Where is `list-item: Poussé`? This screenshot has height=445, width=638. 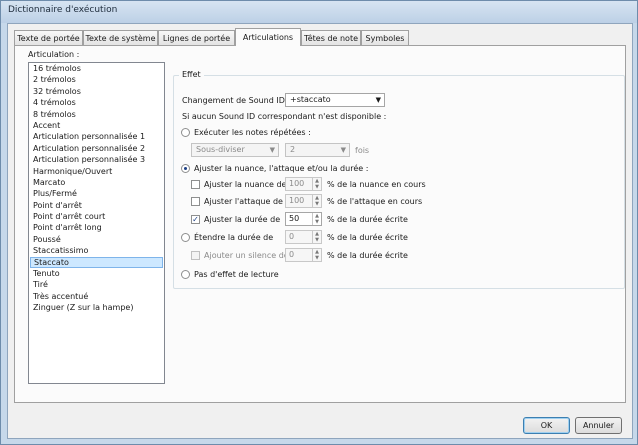 list-item: Poussé is located at coordinates (96, 239).